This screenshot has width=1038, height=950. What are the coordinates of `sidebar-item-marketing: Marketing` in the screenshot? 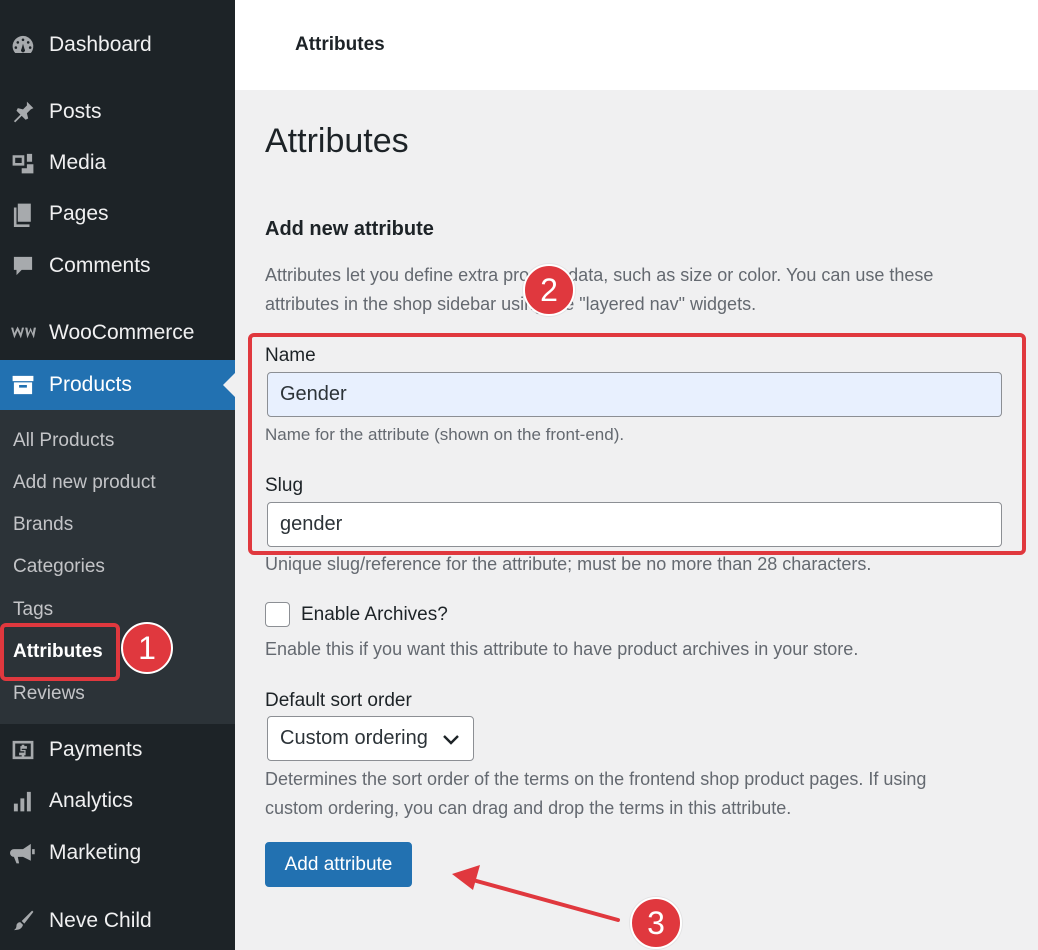 It's located at (117, 853).